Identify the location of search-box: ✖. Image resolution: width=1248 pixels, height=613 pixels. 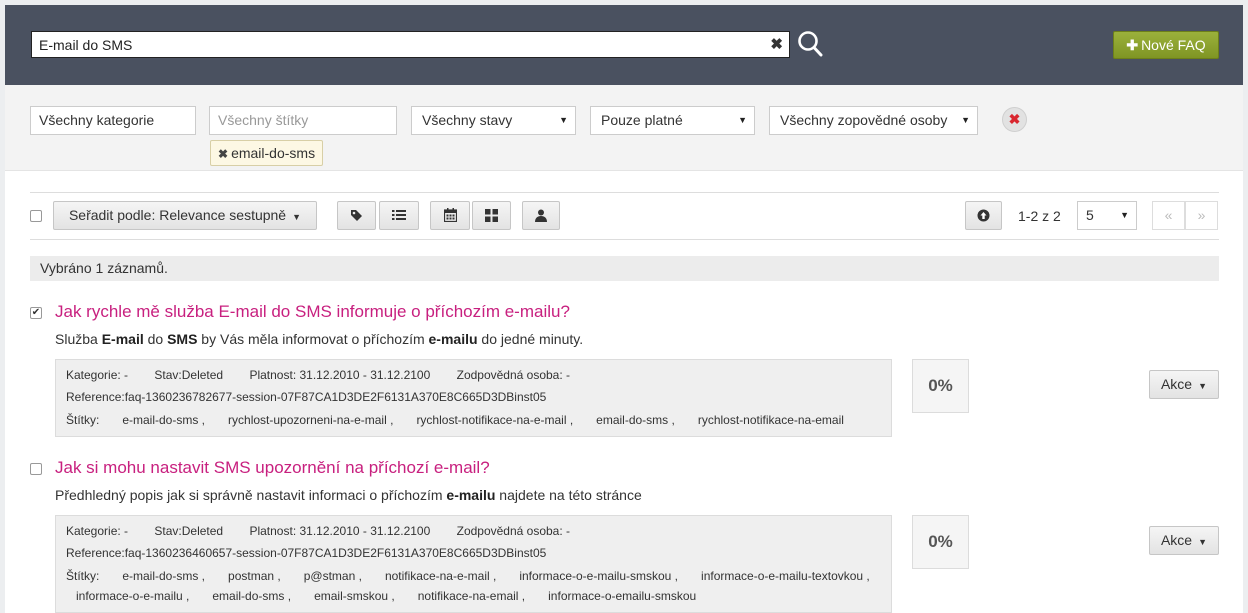
(410, 44).